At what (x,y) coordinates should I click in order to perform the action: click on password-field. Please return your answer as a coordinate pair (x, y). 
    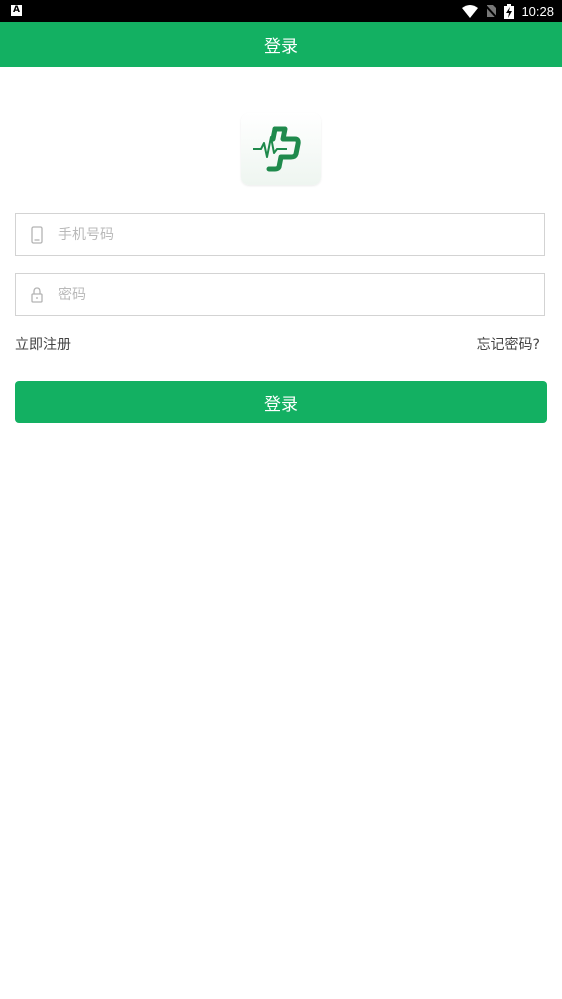
    Looking at the image, I should click on (280, 294).